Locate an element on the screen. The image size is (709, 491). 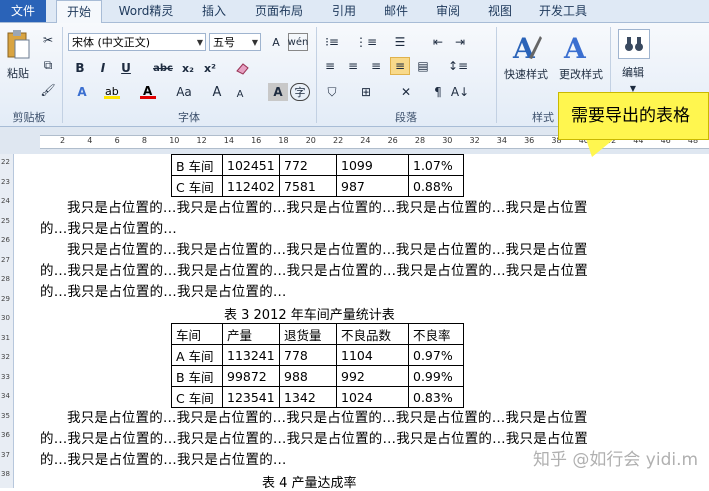
show-marks-icon: ¶ is located at coordinates (438, 92).